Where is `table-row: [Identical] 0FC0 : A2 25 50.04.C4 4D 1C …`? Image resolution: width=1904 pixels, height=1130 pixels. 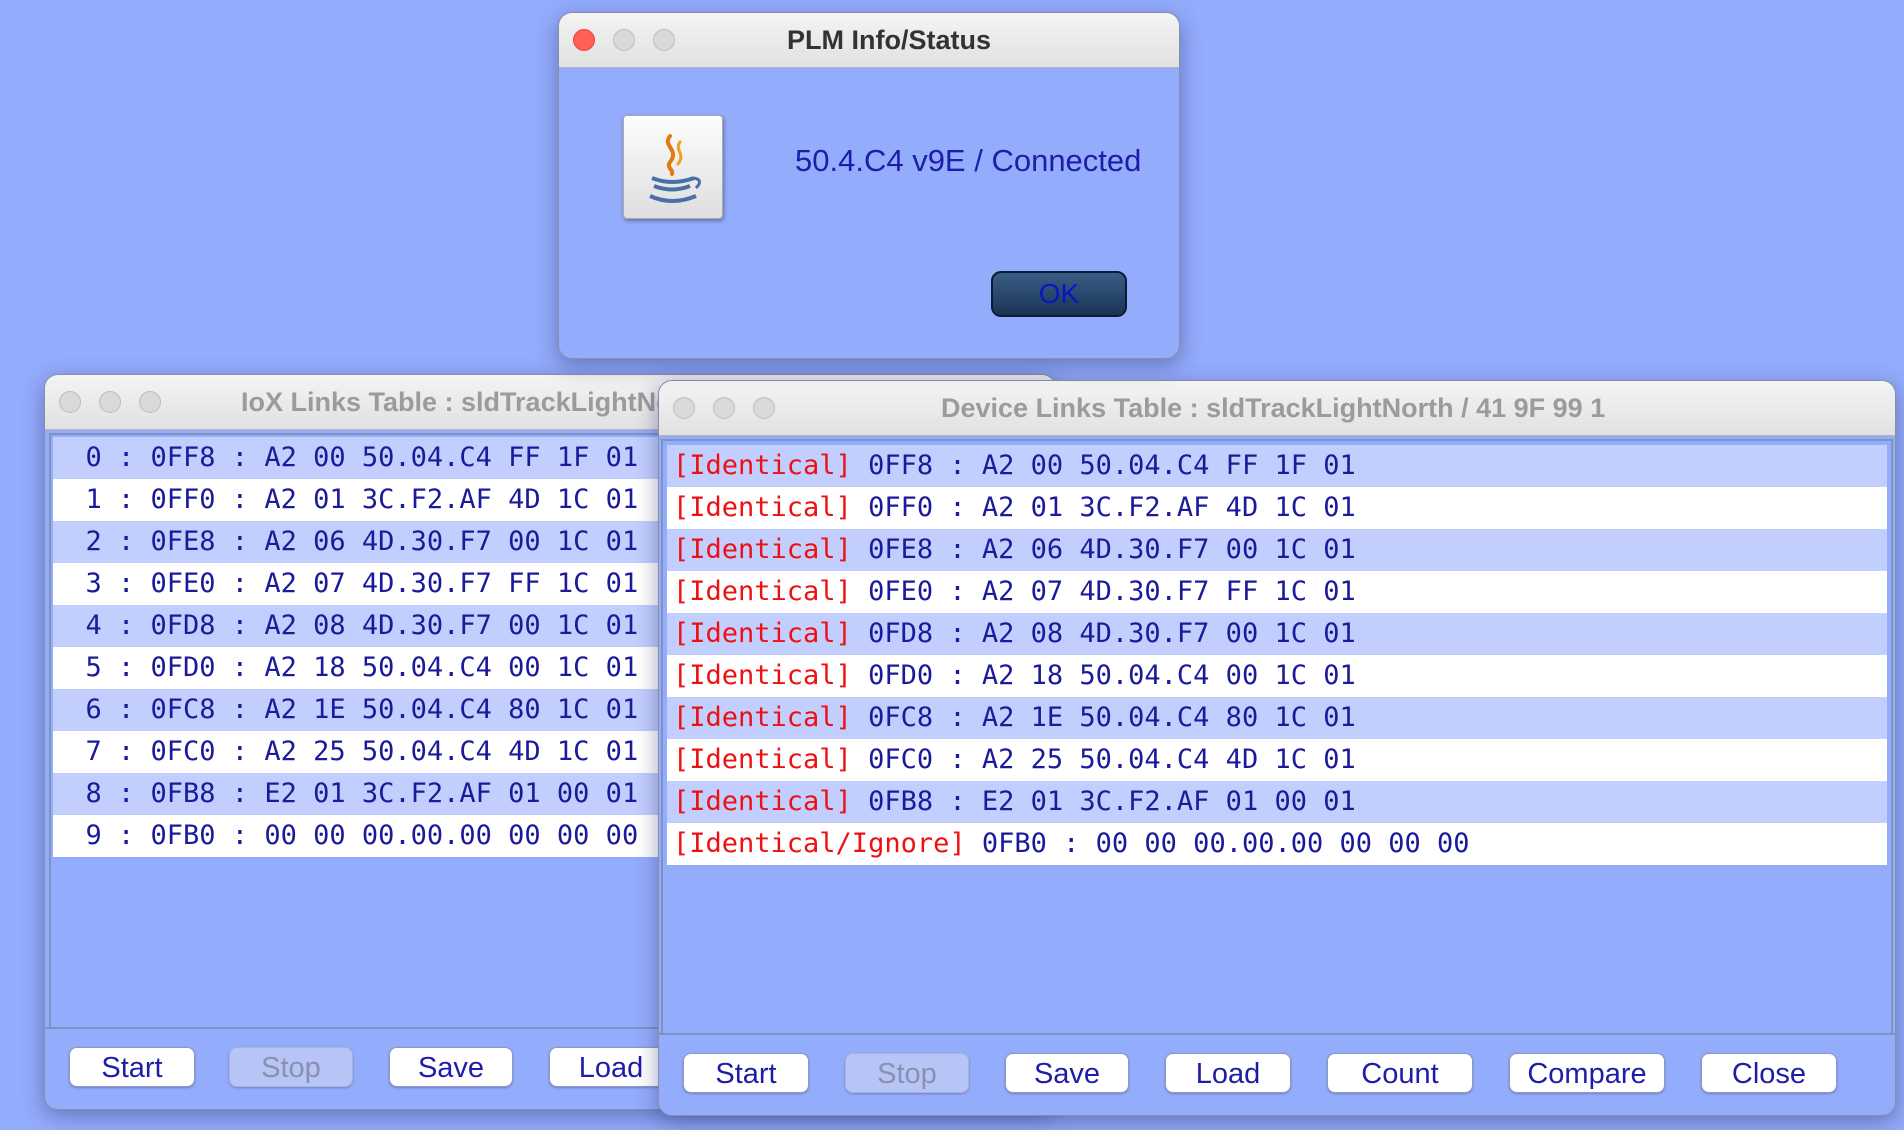 table-row: [Identical] 0FC0 : A2 25 50.04.C4 4D 1C … is located at coordinates (1277, 760).